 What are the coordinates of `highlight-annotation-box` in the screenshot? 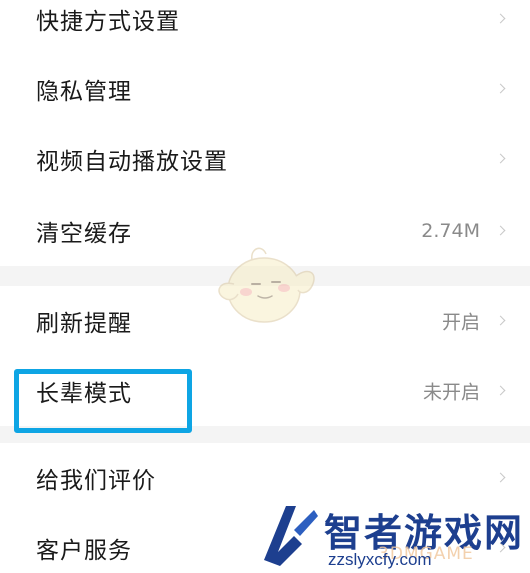 It's located at (103, 401).